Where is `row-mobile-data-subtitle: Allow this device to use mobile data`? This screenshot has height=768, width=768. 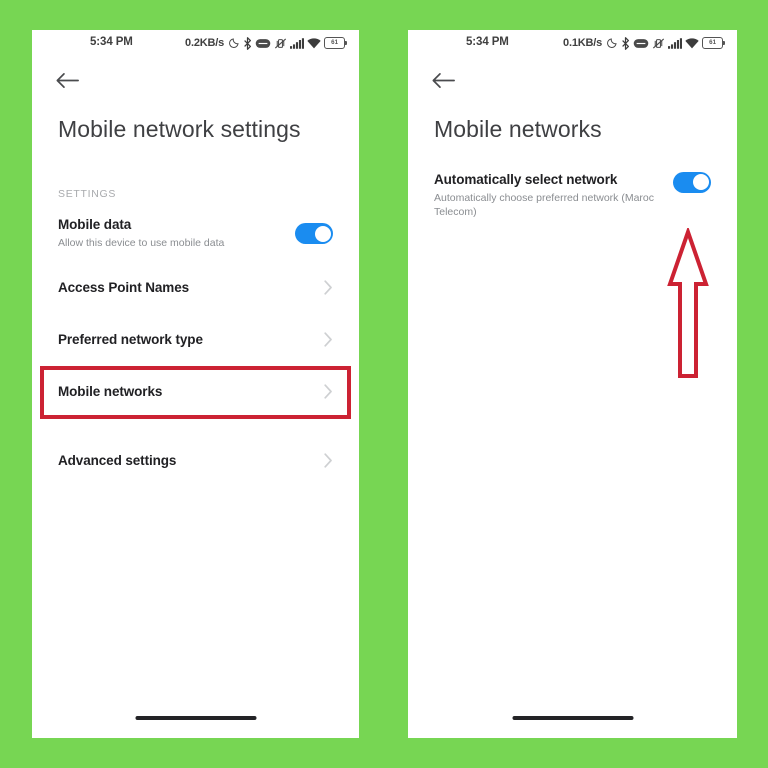
row-mobile-data-subtitle: Allow this device to use mobile data is located at coordinates (141, 243).